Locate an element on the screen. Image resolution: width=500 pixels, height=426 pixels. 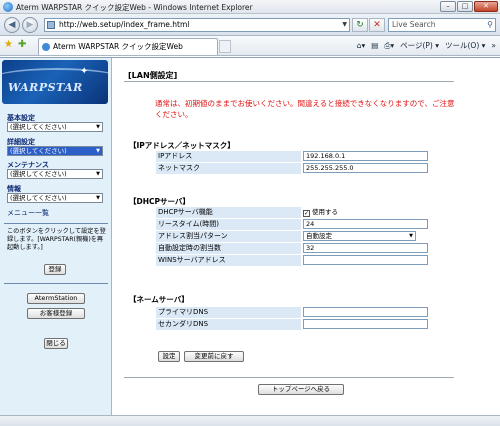
print-icon: ⎙▾ is located at coordinates (389, 46).